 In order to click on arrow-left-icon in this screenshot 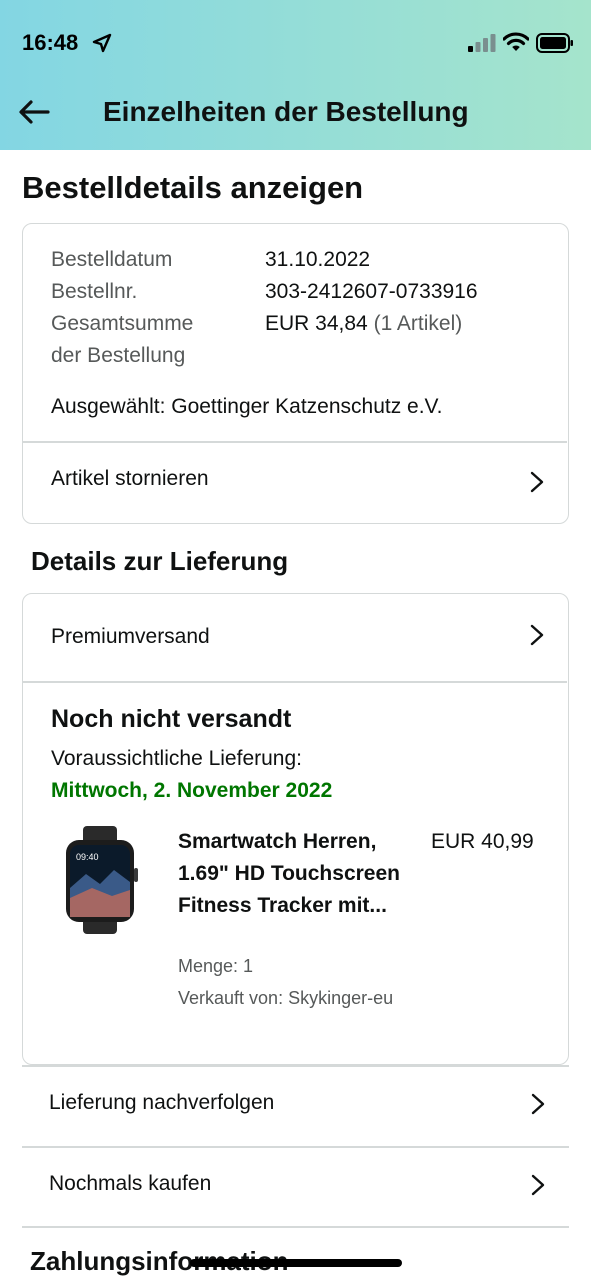, I will do `click(34, 112)`.